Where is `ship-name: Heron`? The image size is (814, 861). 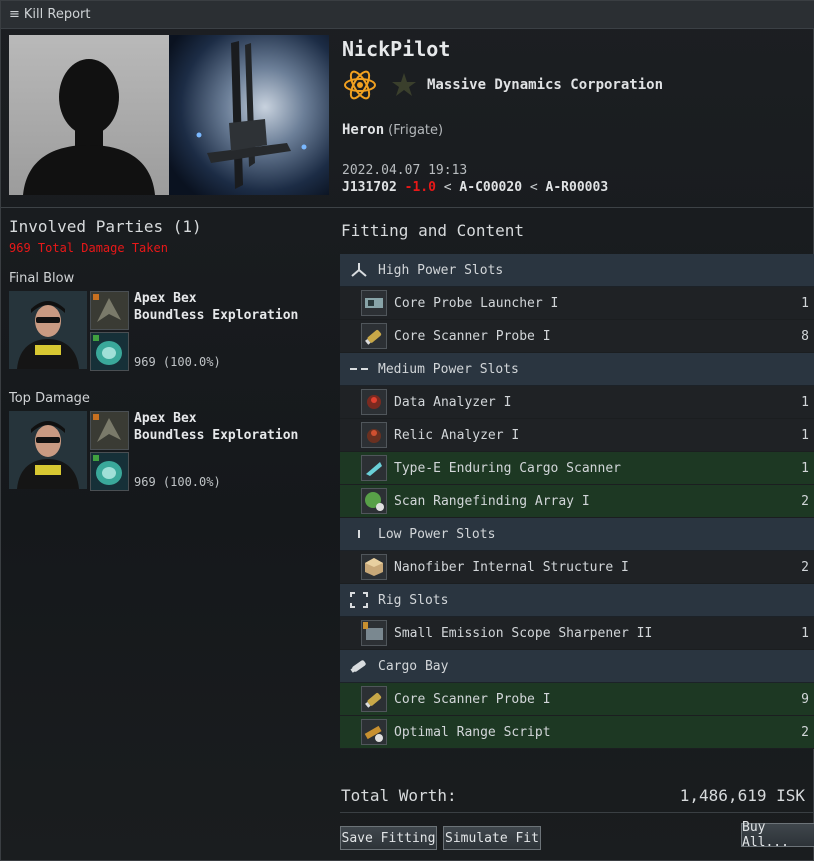 ship-name: Heron is located at coordinates (363, 130).